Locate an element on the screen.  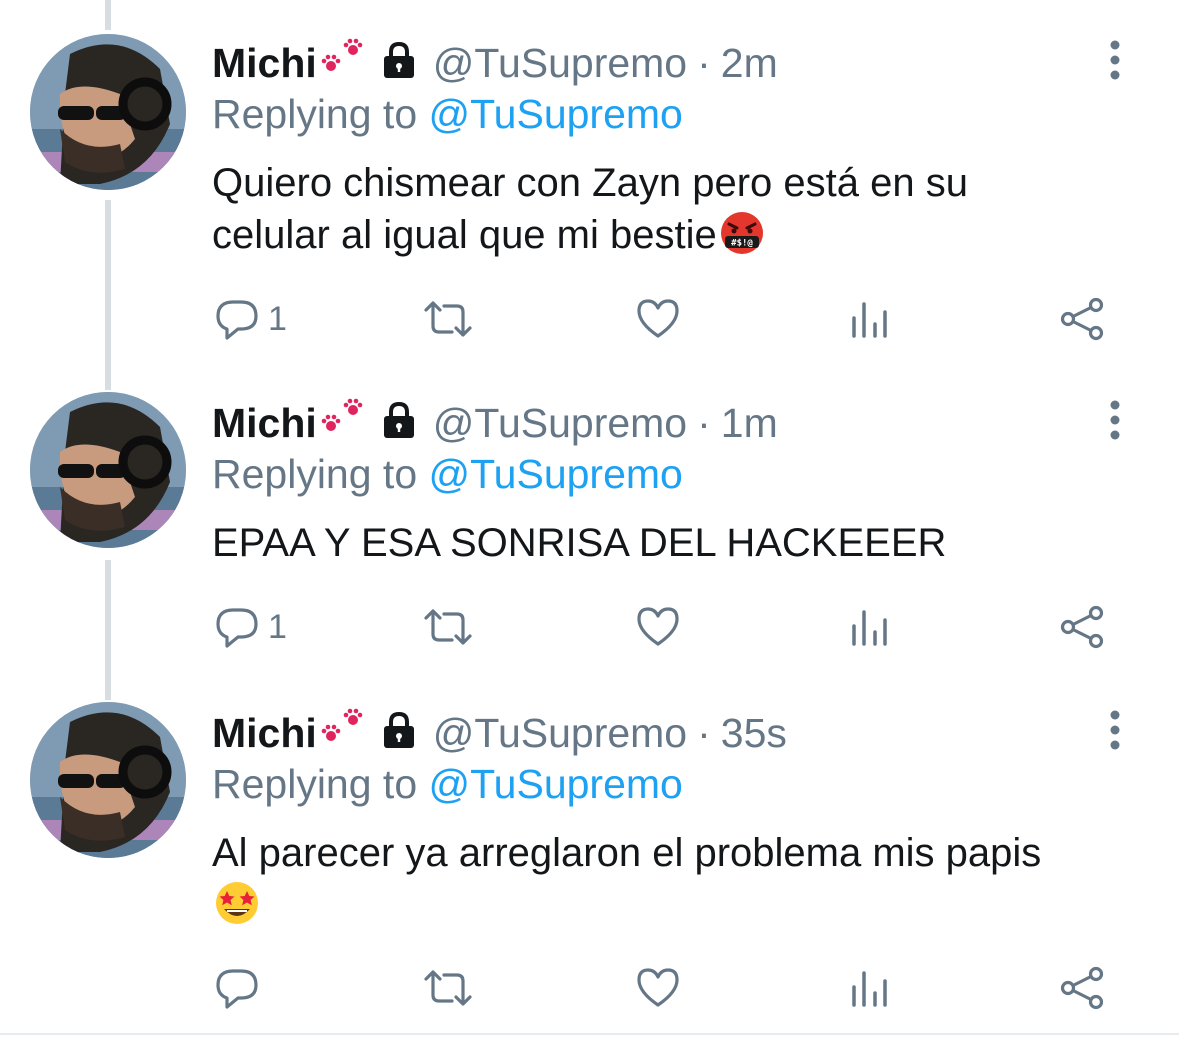
timestamp: 35s is located at coordinates (754, 733).